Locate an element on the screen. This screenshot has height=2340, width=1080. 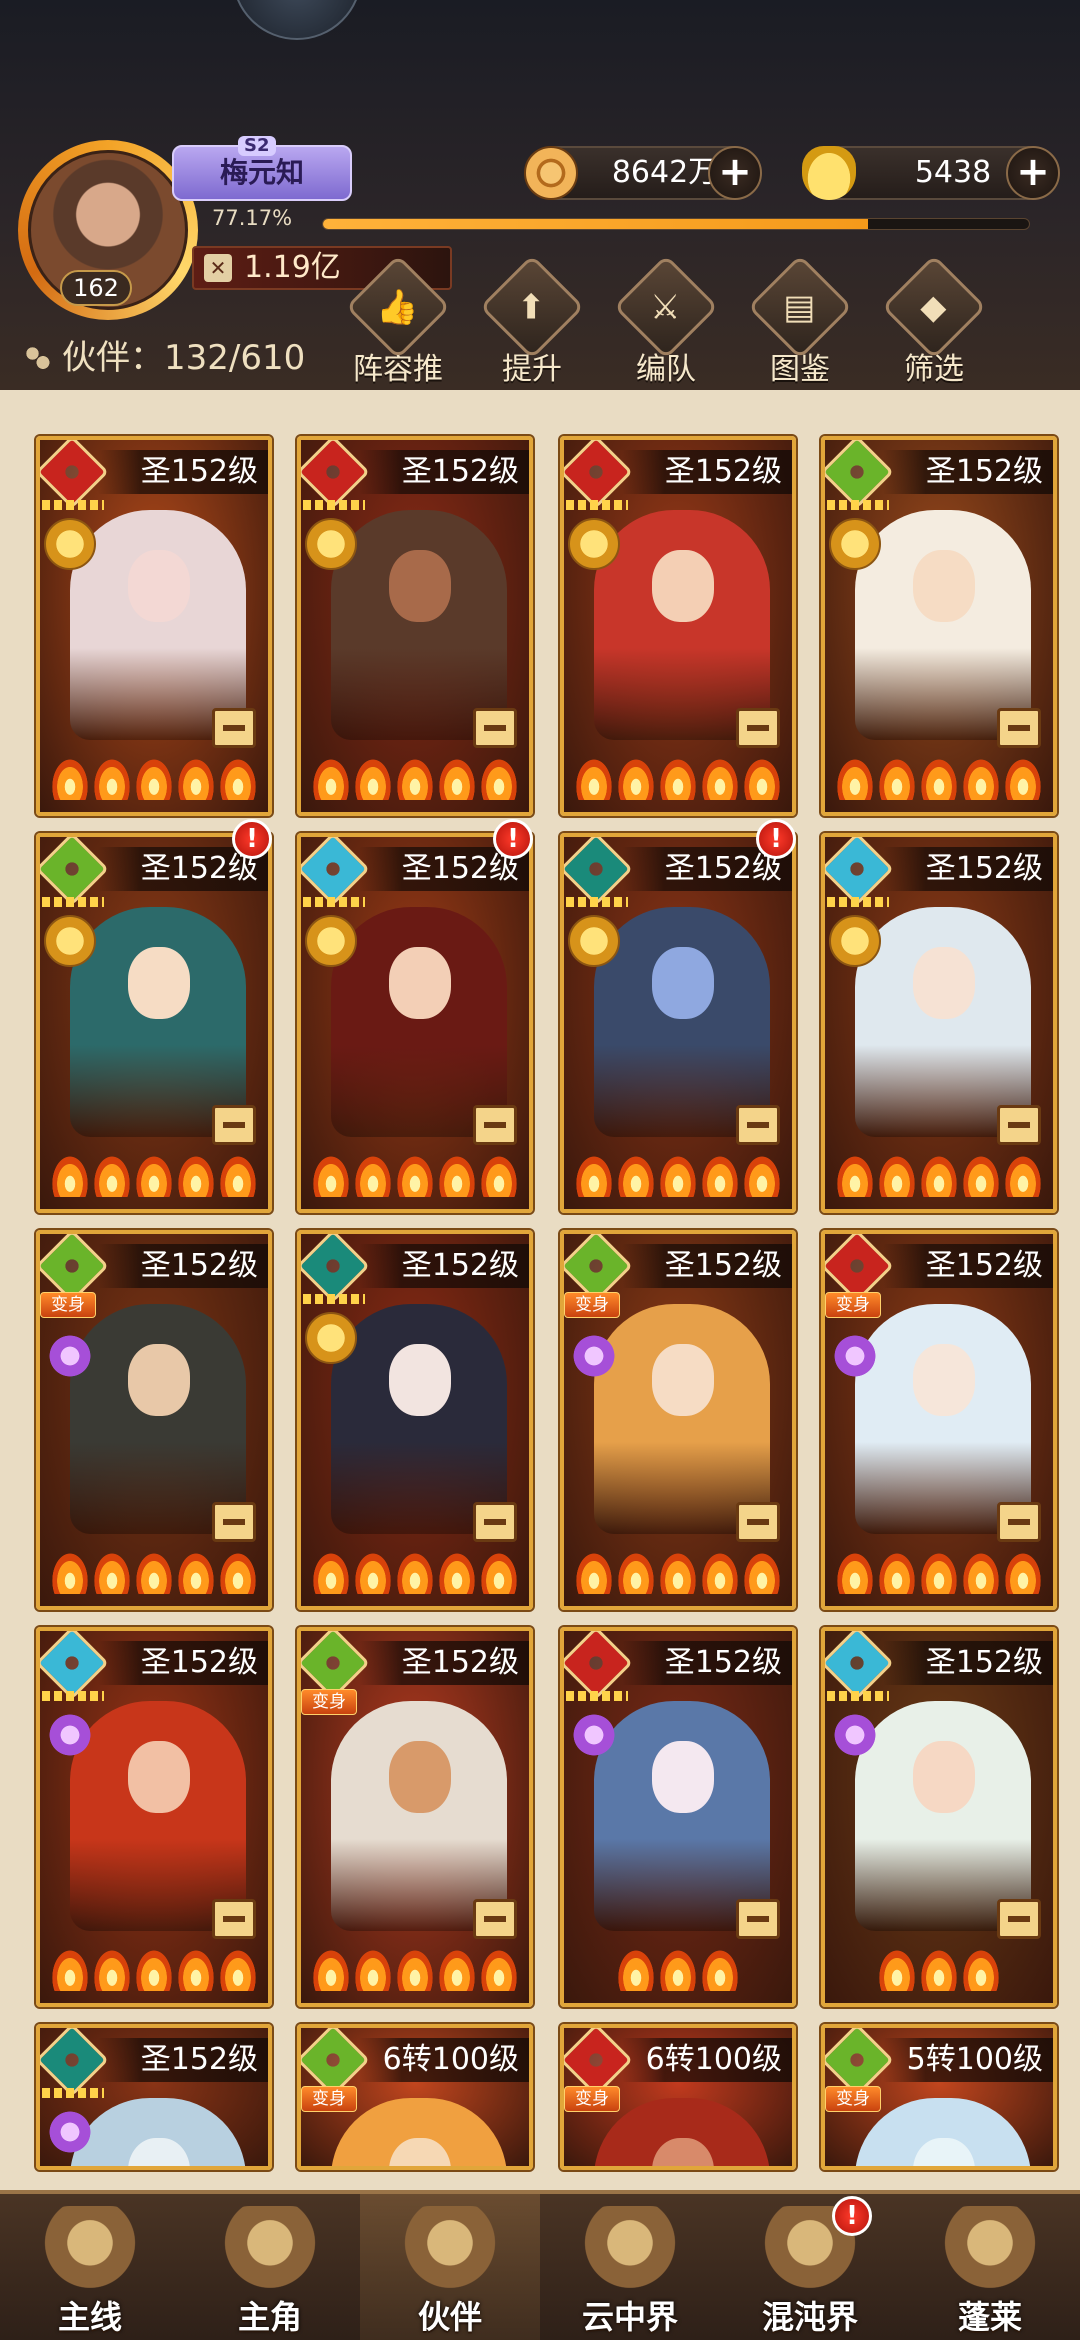
transform-badge: 变身 is located at coordinates (329, 1702).